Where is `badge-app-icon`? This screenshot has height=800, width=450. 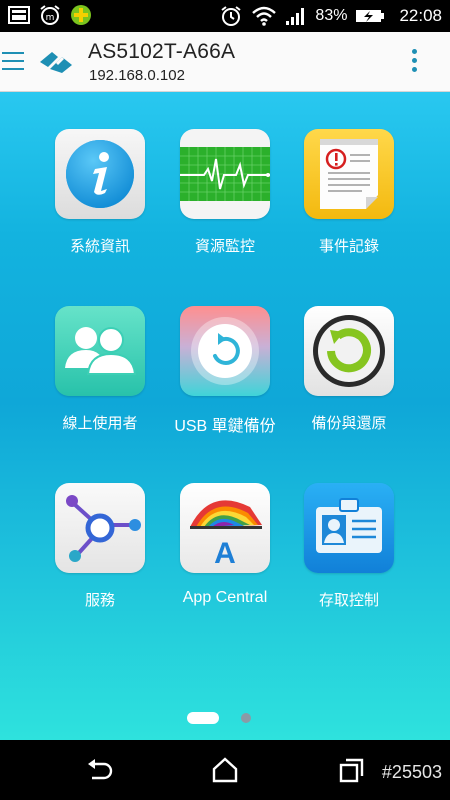 badge-app-icon is located at coordinates (81, 15).